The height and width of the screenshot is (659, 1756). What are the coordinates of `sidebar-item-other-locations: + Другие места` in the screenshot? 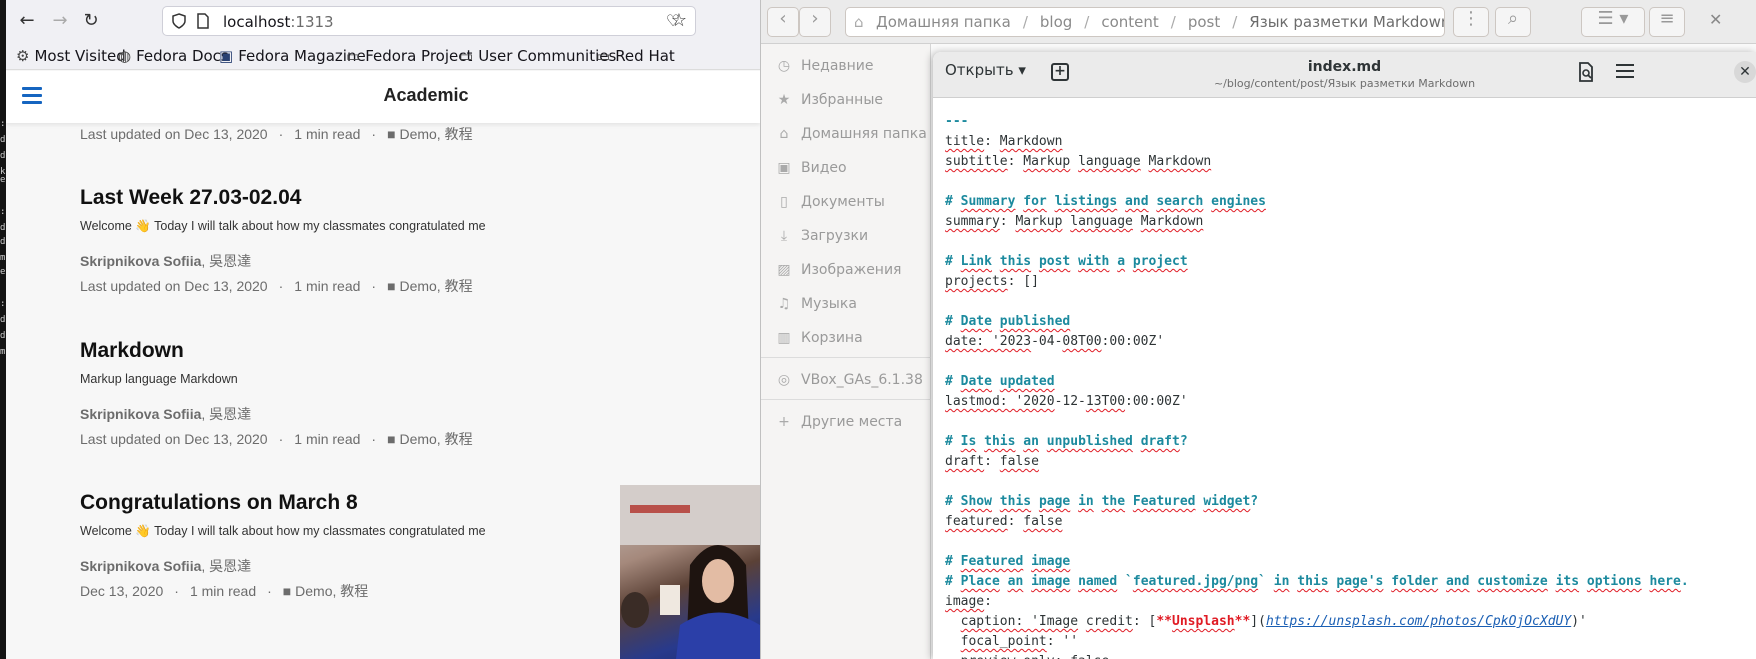 It's located at (838, 422).